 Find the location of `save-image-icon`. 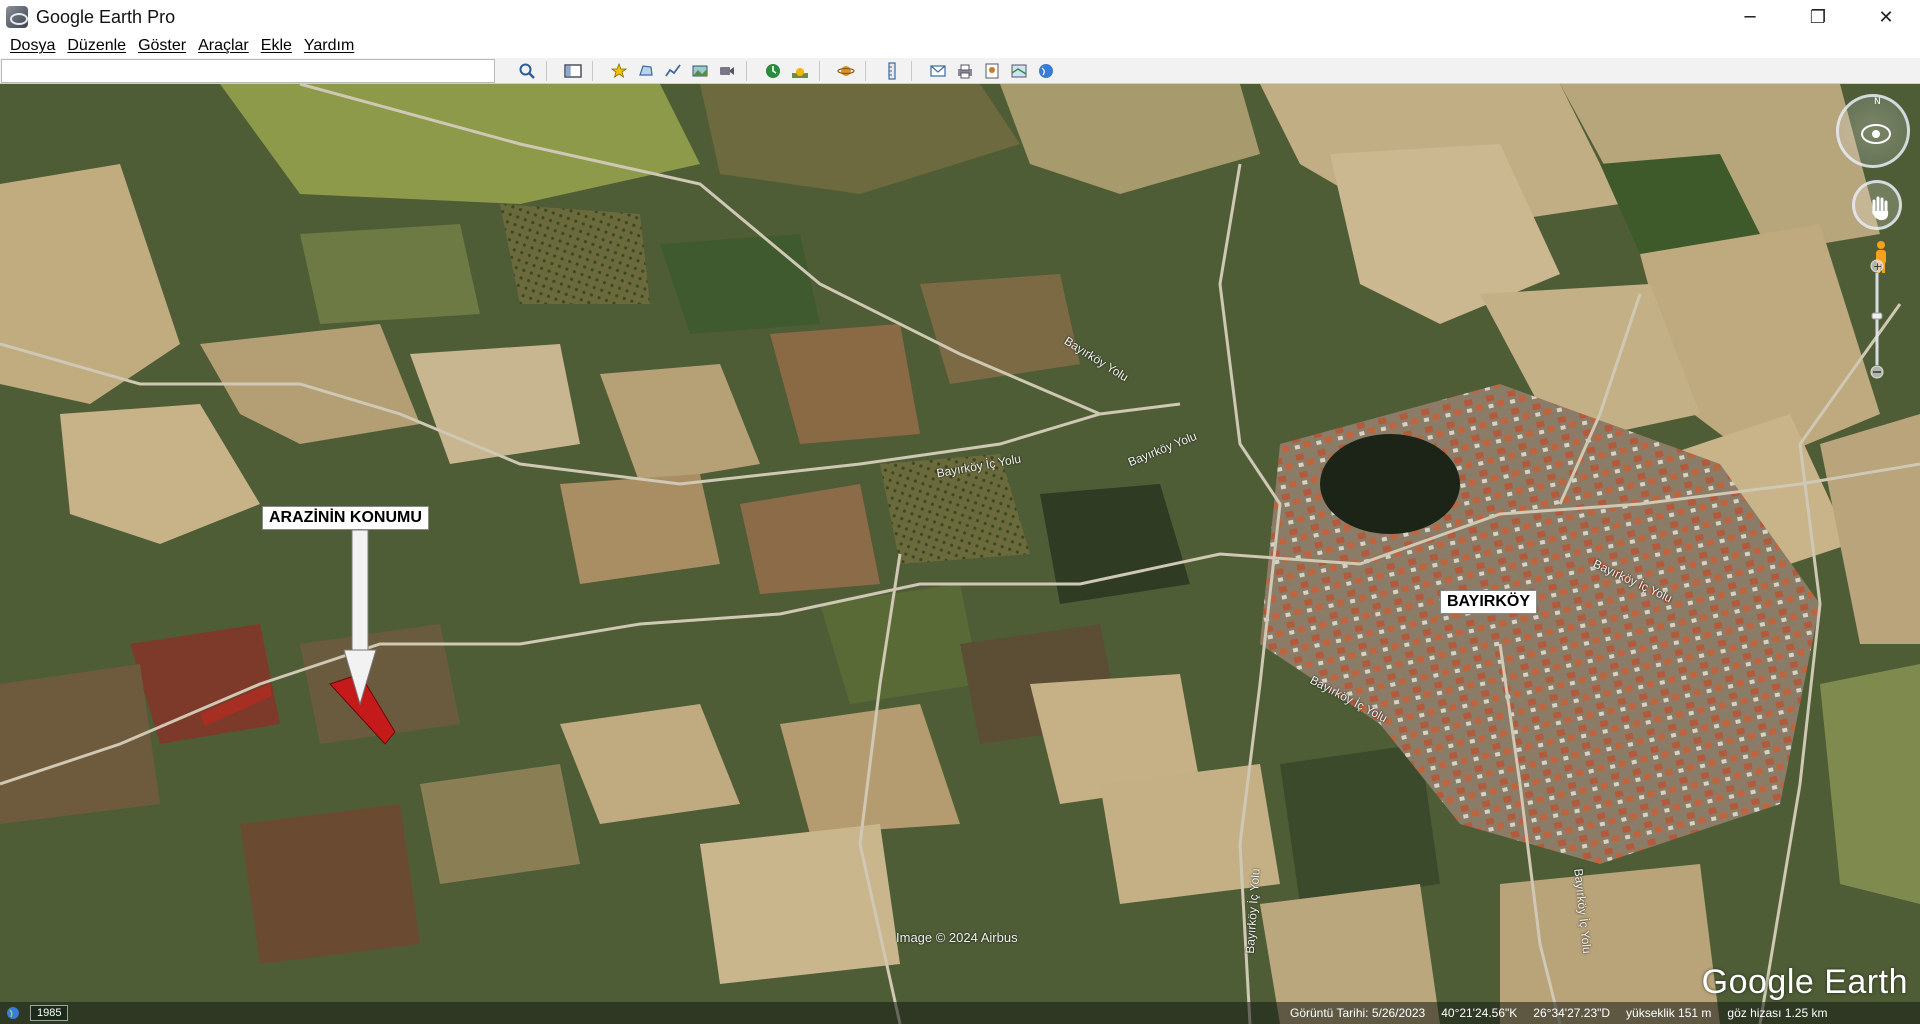

save-image-icon is located at coordinates (992, 71).